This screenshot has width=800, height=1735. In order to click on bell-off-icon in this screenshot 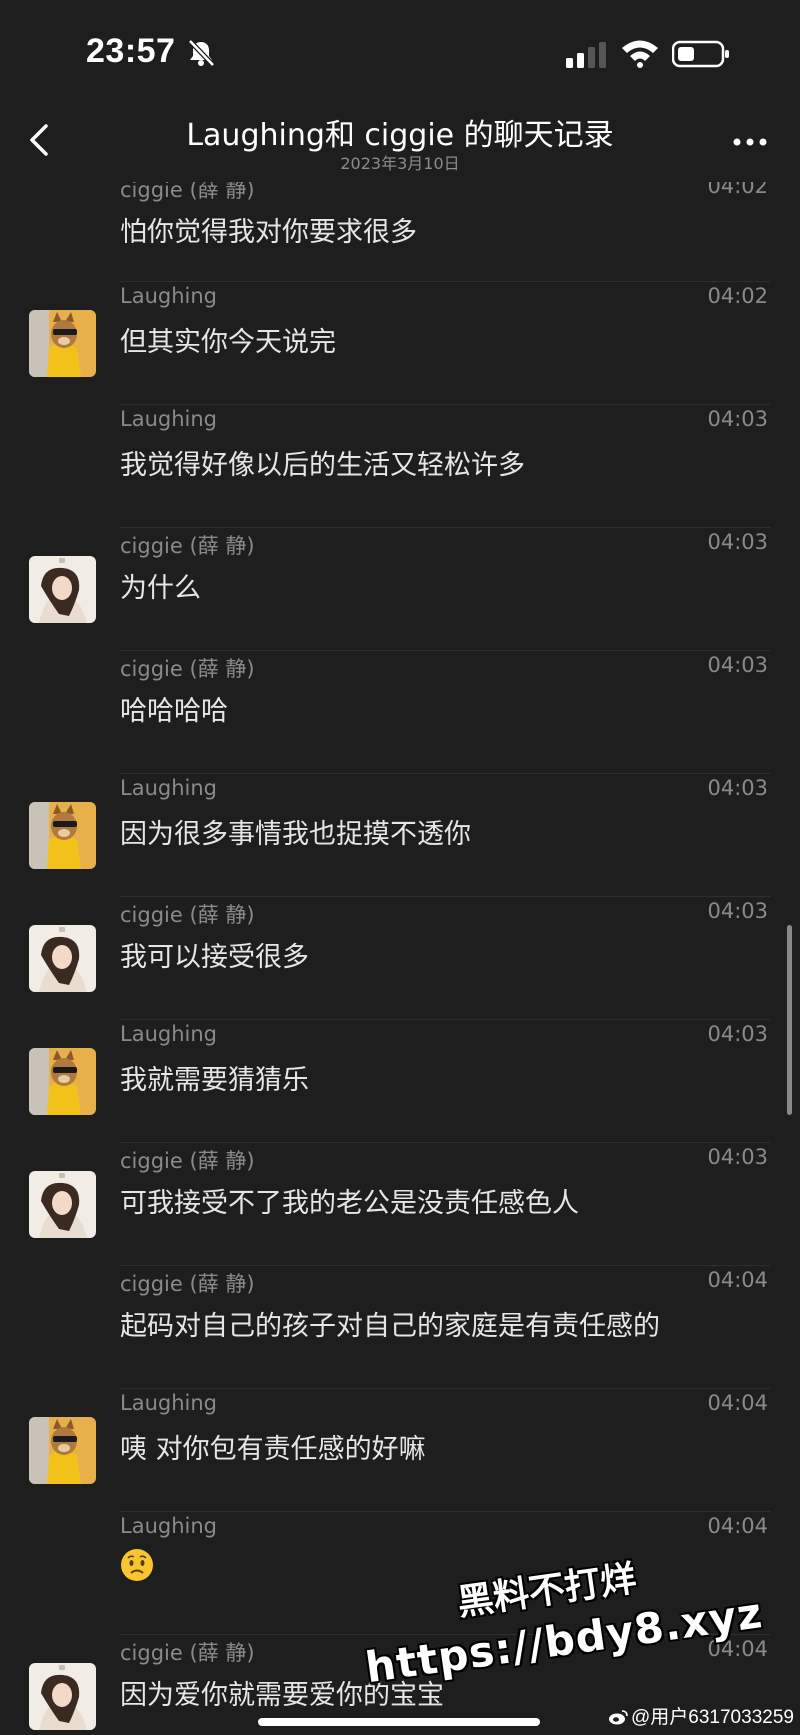, I will do `click(201, 53)`.